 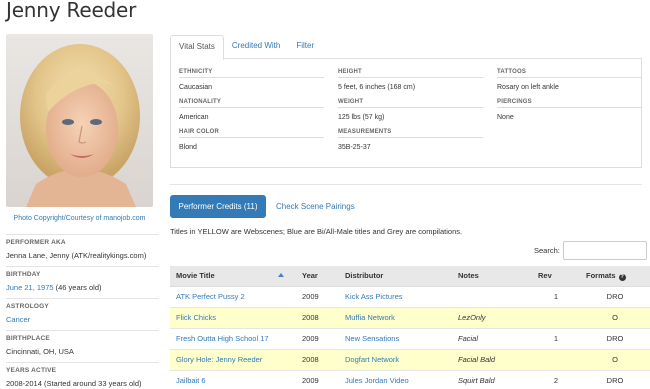 What do you see at coordinates (79, 218) in the screenshot?
I see `photo-credit-link: Photo Copyright/Courtesy of manojob.com` at bounding box center [79, 218].